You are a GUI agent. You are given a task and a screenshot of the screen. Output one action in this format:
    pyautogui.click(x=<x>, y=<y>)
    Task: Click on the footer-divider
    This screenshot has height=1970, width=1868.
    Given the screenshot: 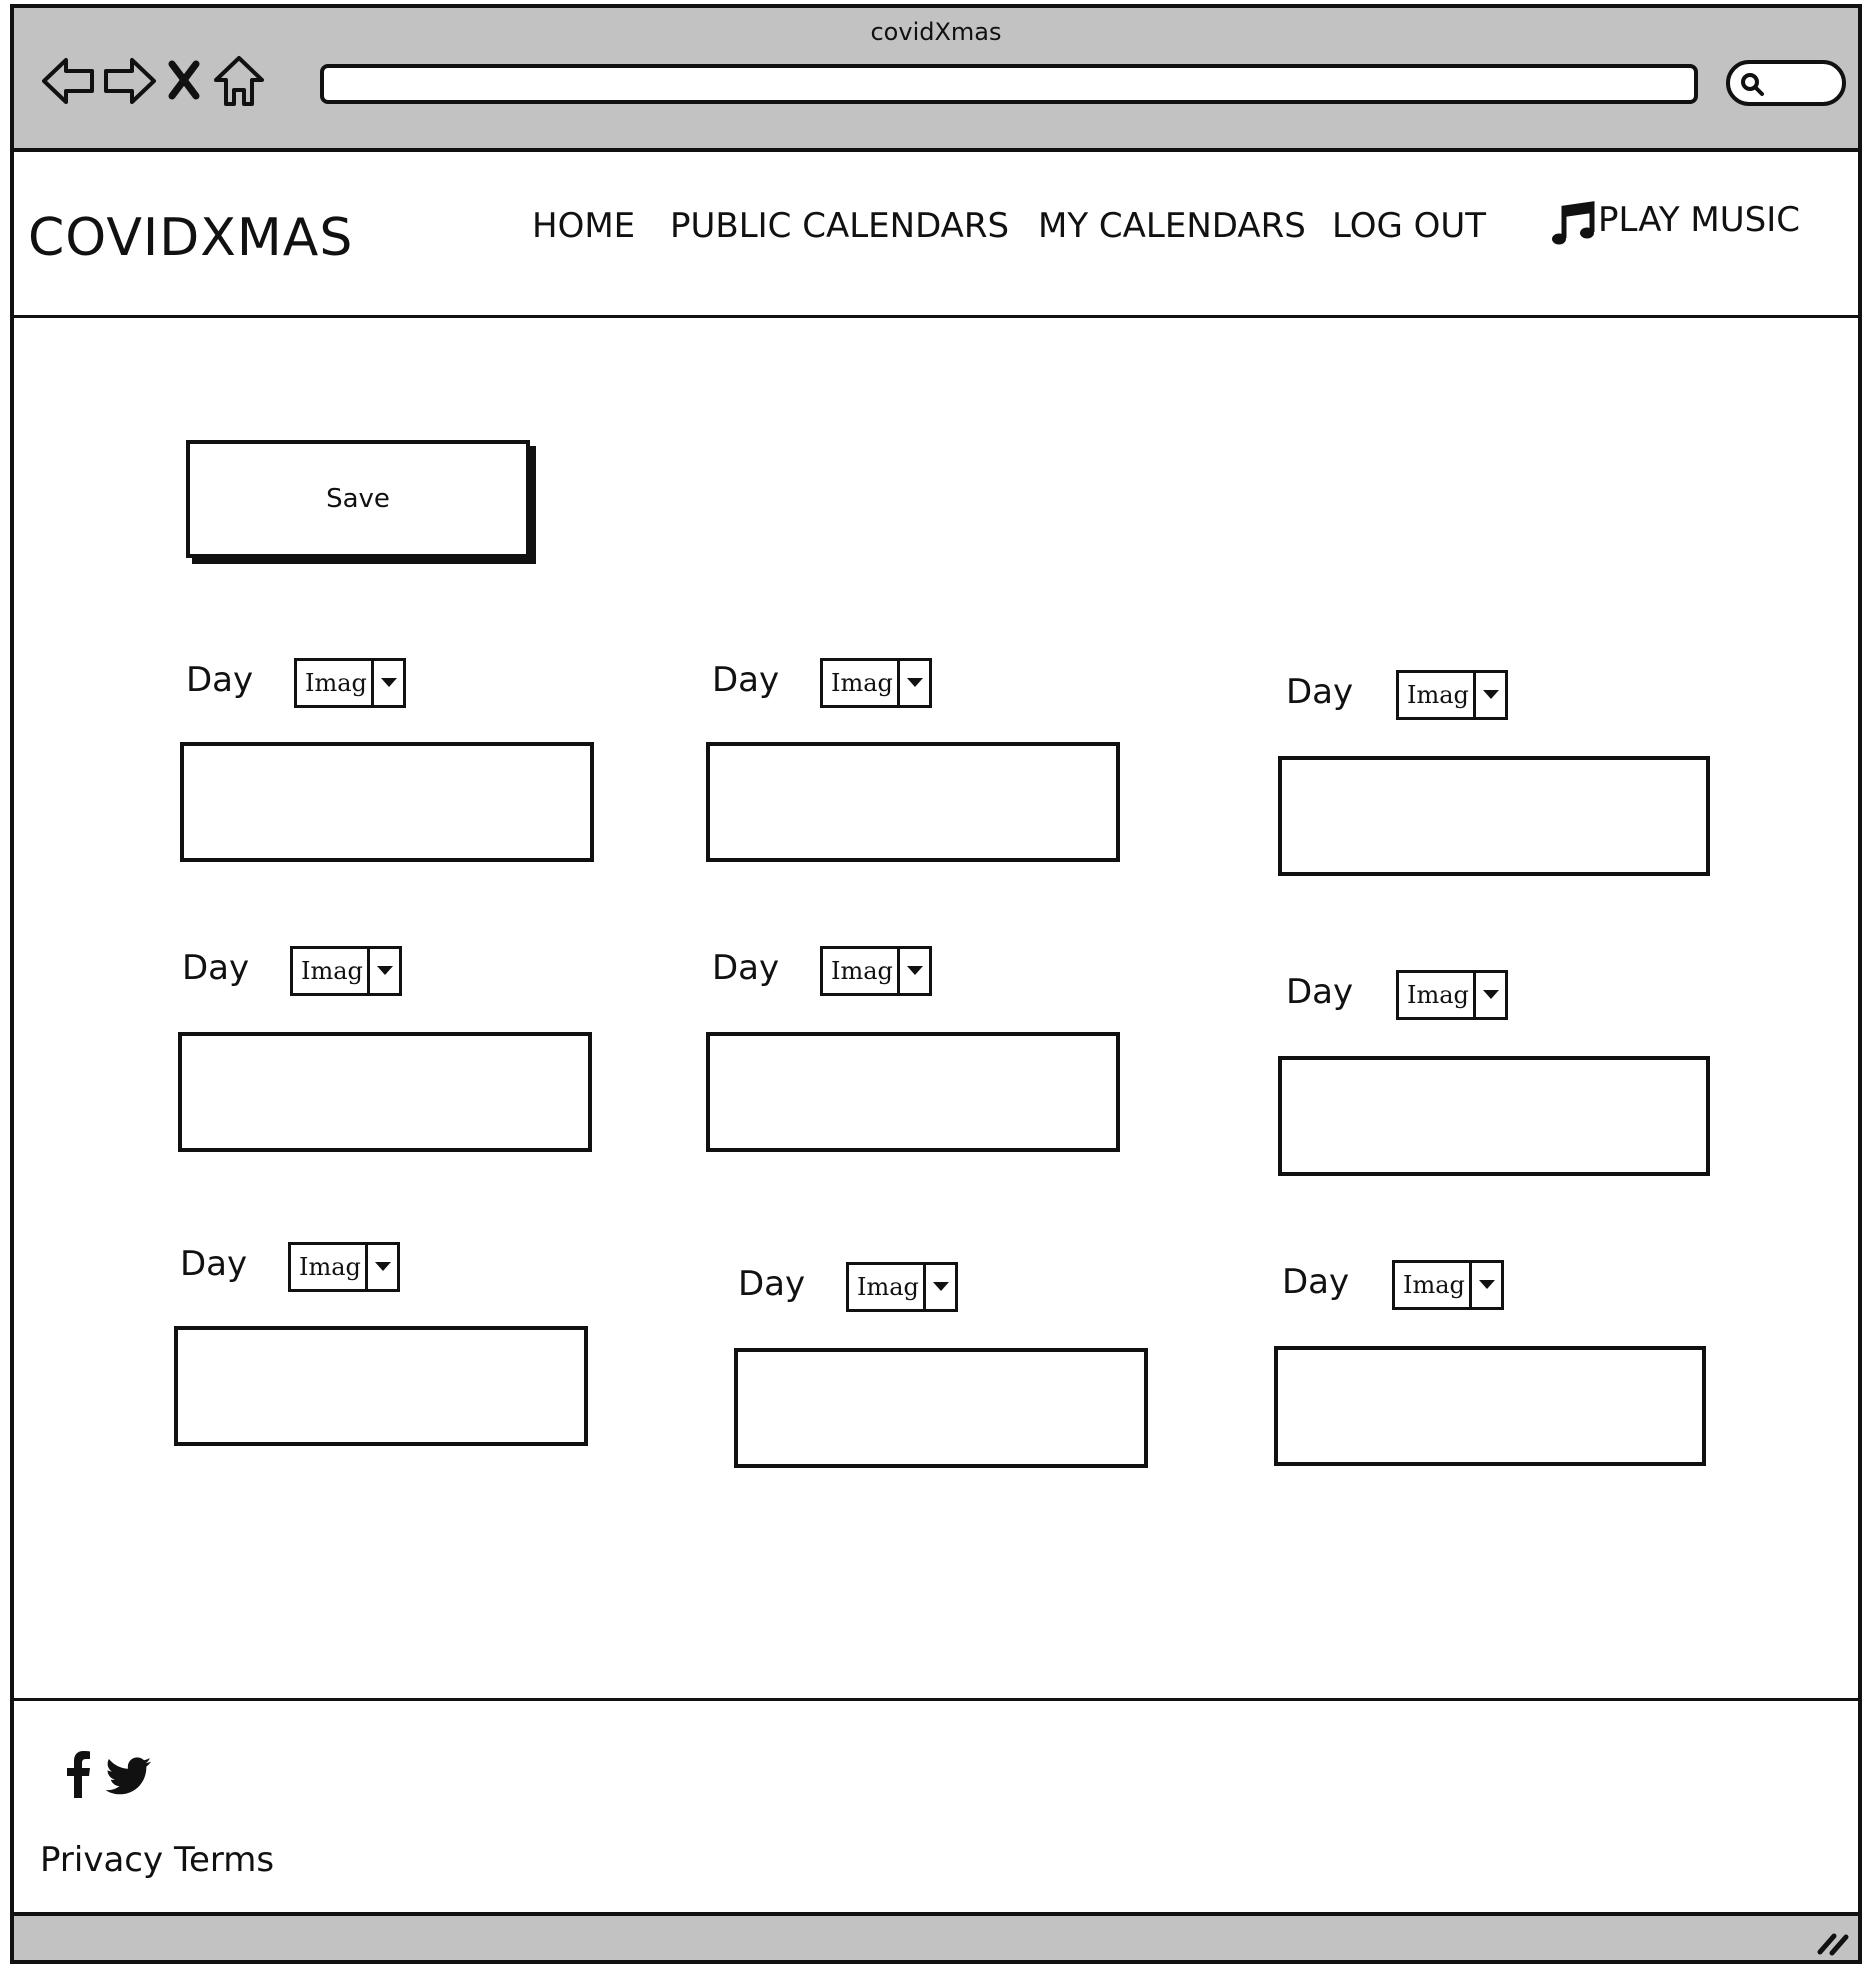 What is the action you would take?
    pyautogui.click(x=936, y=1699)
    